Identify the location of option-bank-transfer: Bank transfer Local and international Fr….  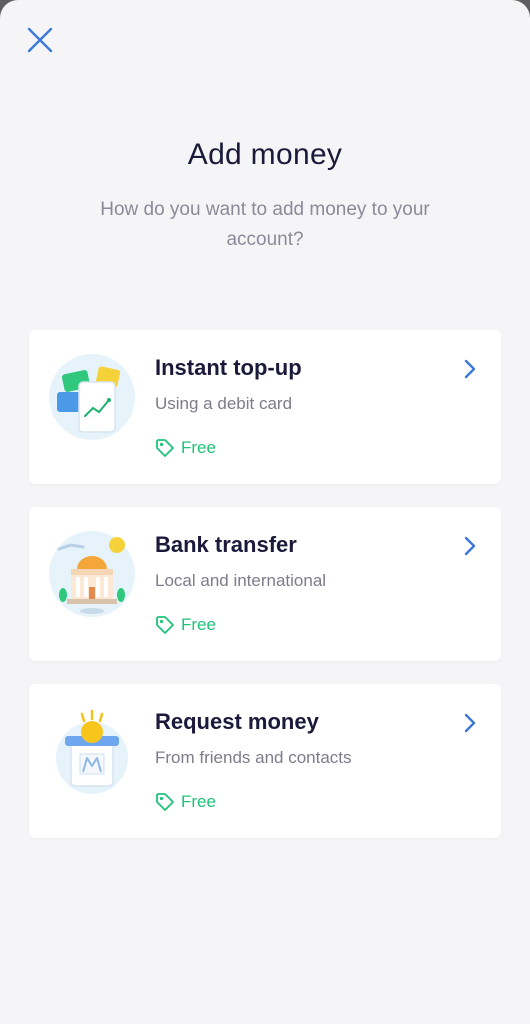
(265, 584).